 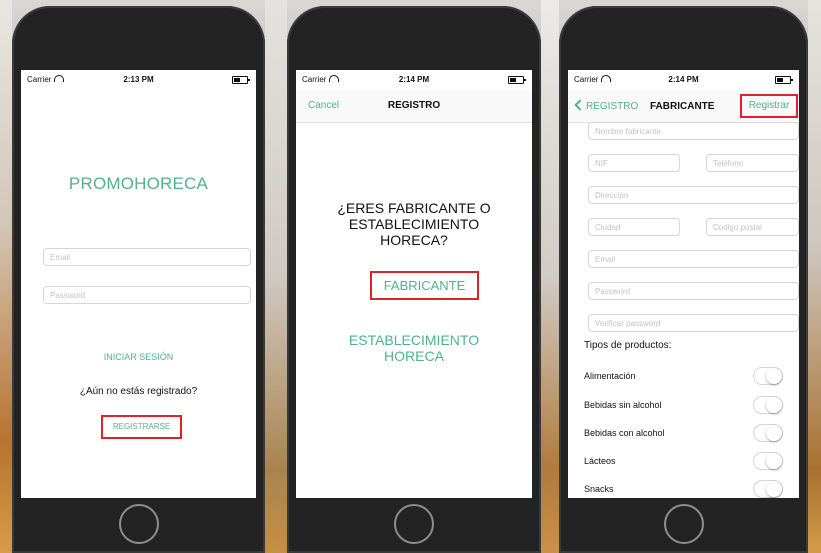 What do you see at coordinates (768, 461) in the screenshot?
I see `lacteos-toggle` at bounding box center [768, 461].